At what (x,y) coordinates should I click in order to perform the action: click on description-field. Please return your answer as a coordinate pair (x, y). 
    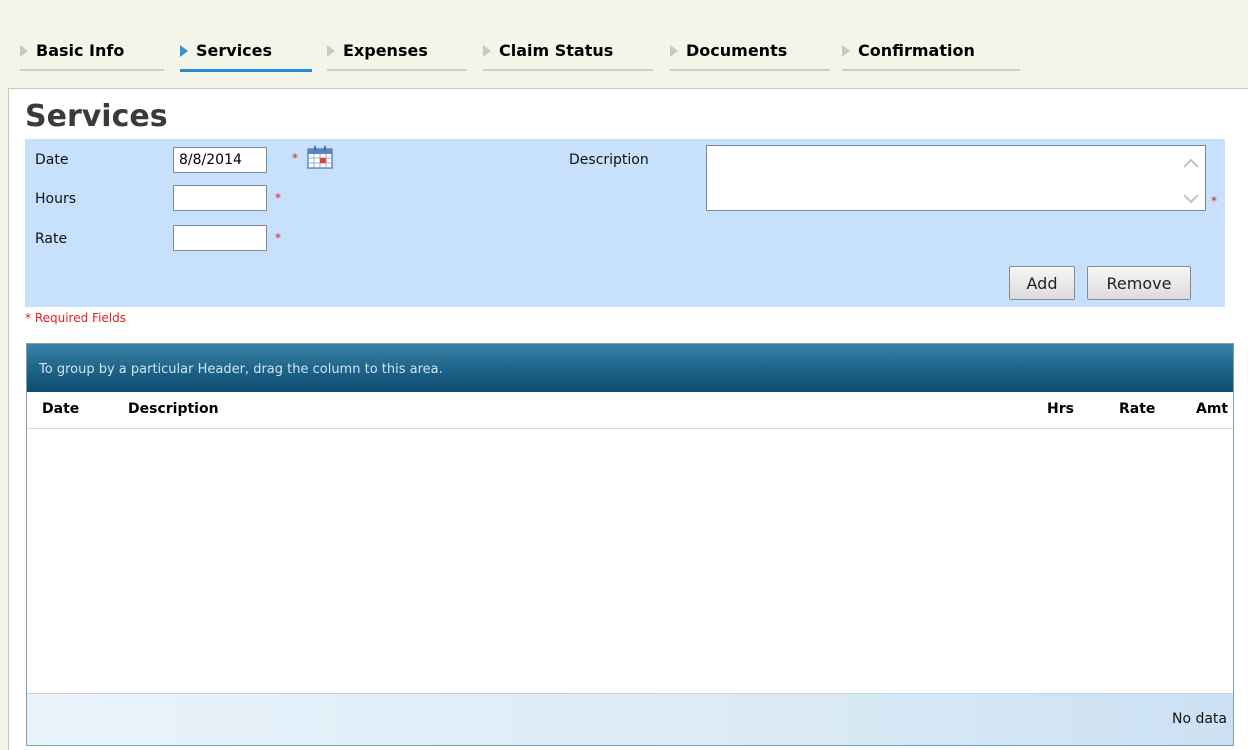
    Looking at the image, I should click on (956, 178).